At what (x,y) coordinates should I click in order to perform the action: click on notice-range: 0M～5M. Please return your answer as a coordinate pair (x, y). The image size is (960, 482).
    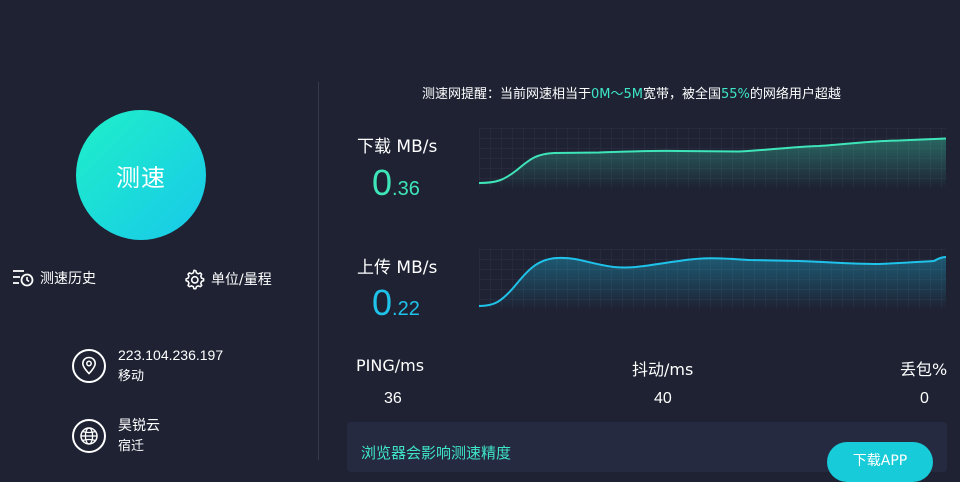
    Looking at the image, I should click on (617, 94).